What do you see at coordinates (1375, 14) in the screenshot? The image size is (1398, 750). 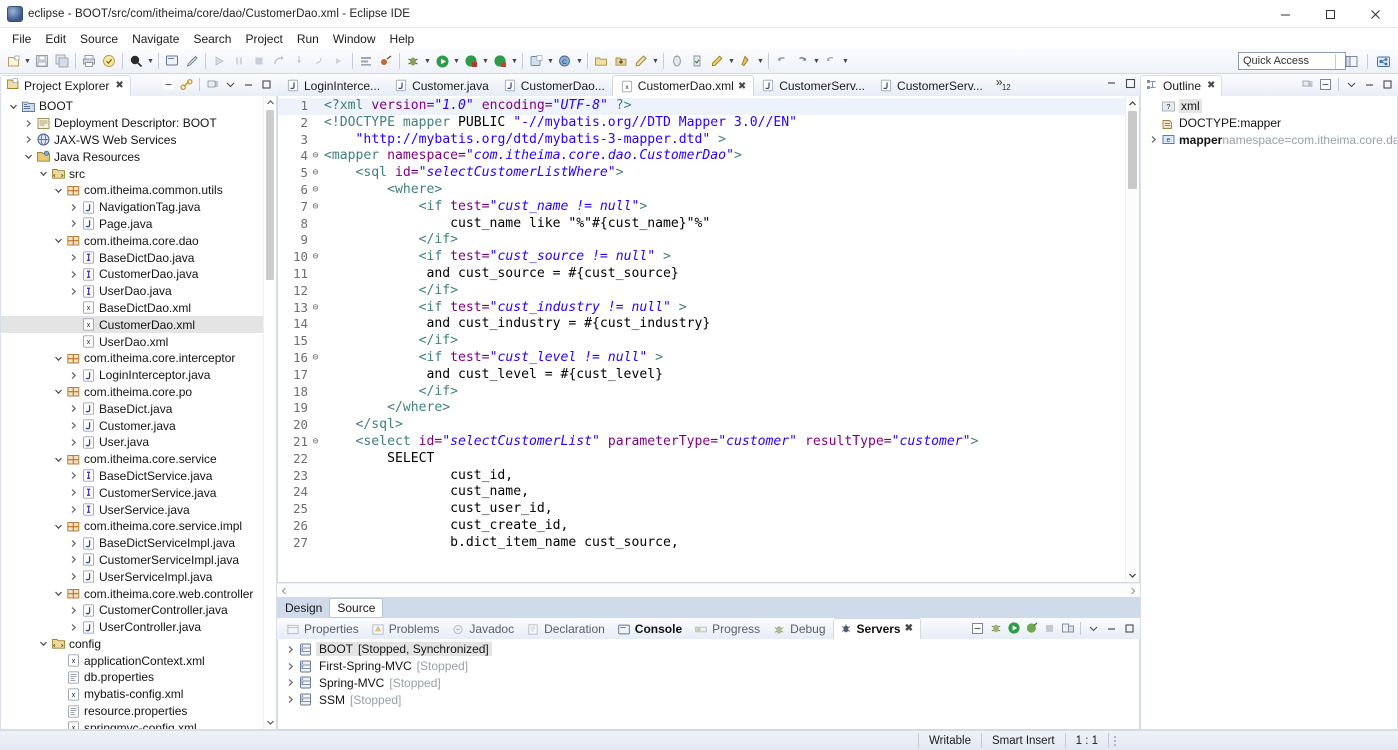 I see `close-button` at bounding box center [1375, 14].